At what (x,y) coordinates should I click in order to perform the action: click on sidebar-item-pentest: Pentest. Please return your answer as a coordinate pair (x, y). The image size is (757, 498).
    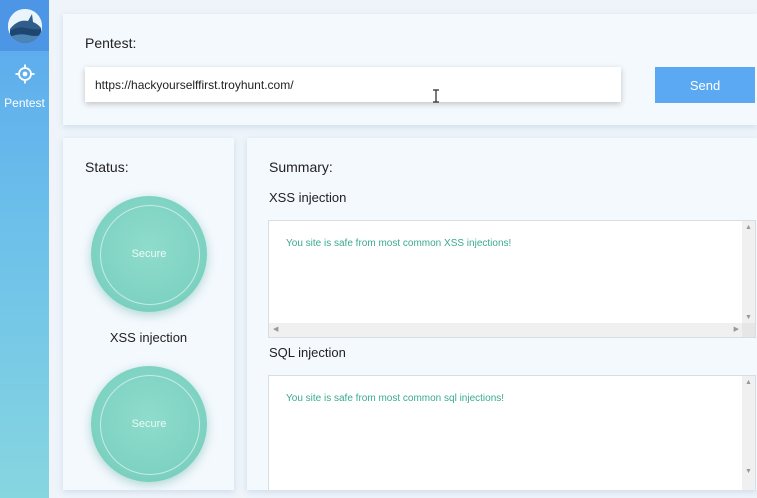
    Looking at the image, I should click on (24, 89).